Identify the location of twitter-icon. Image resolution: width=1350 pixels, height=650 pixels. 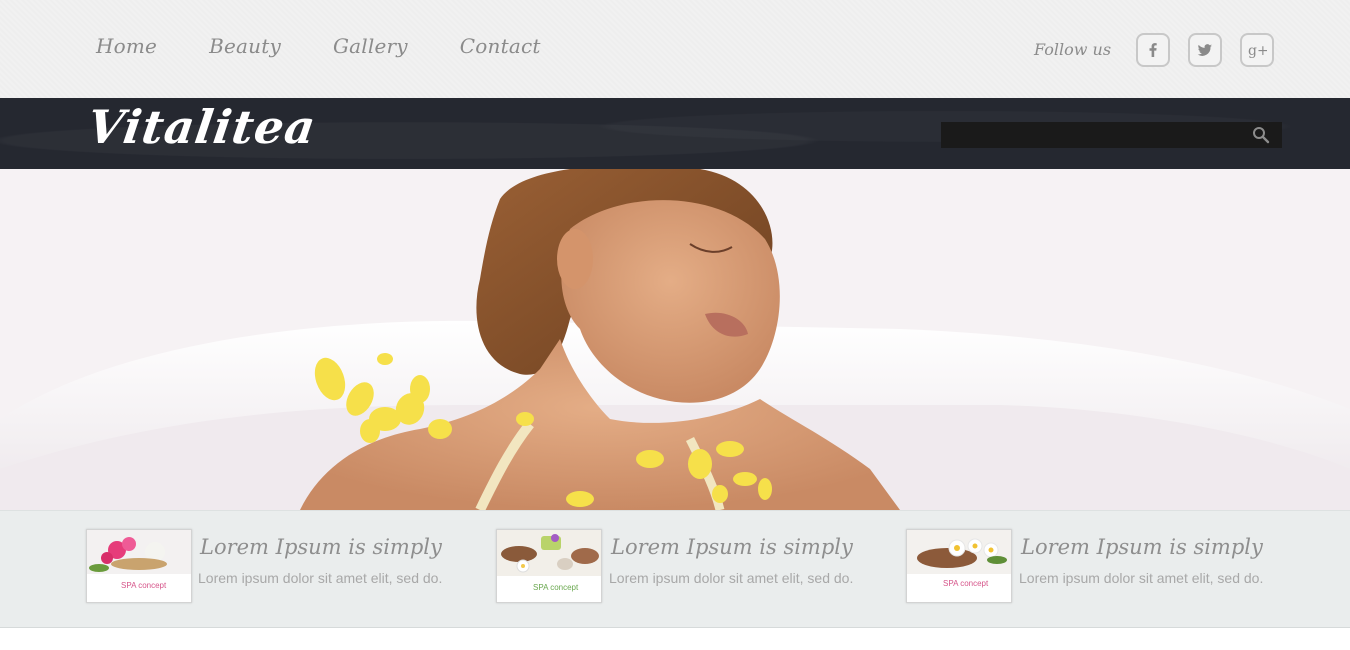
(1204, 50).